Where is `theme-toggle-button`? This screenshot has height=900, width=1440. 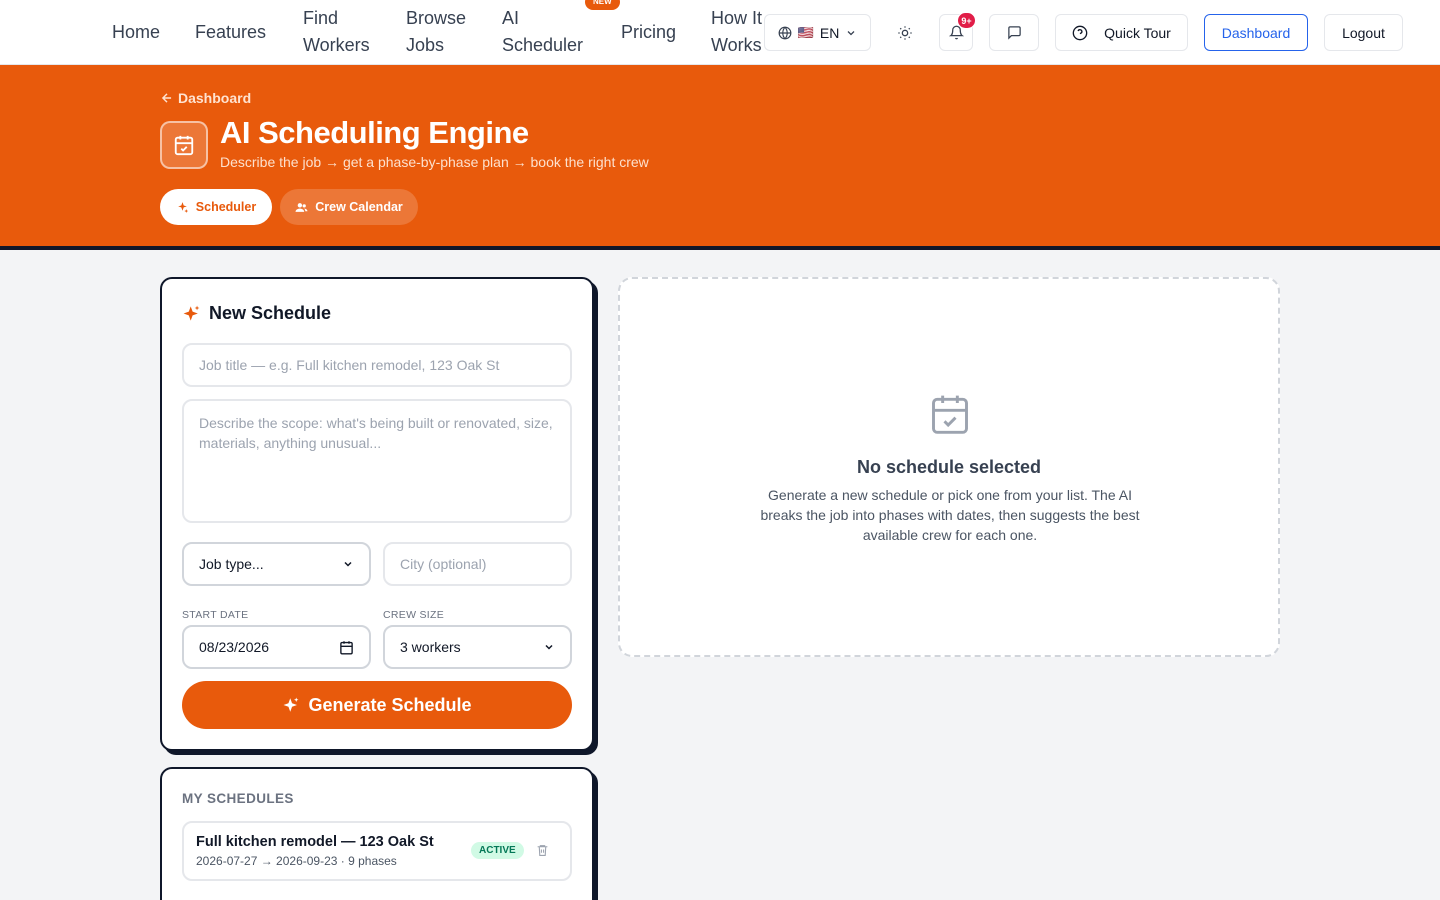 theme-toggle-button is located at coordinates (905, 32).